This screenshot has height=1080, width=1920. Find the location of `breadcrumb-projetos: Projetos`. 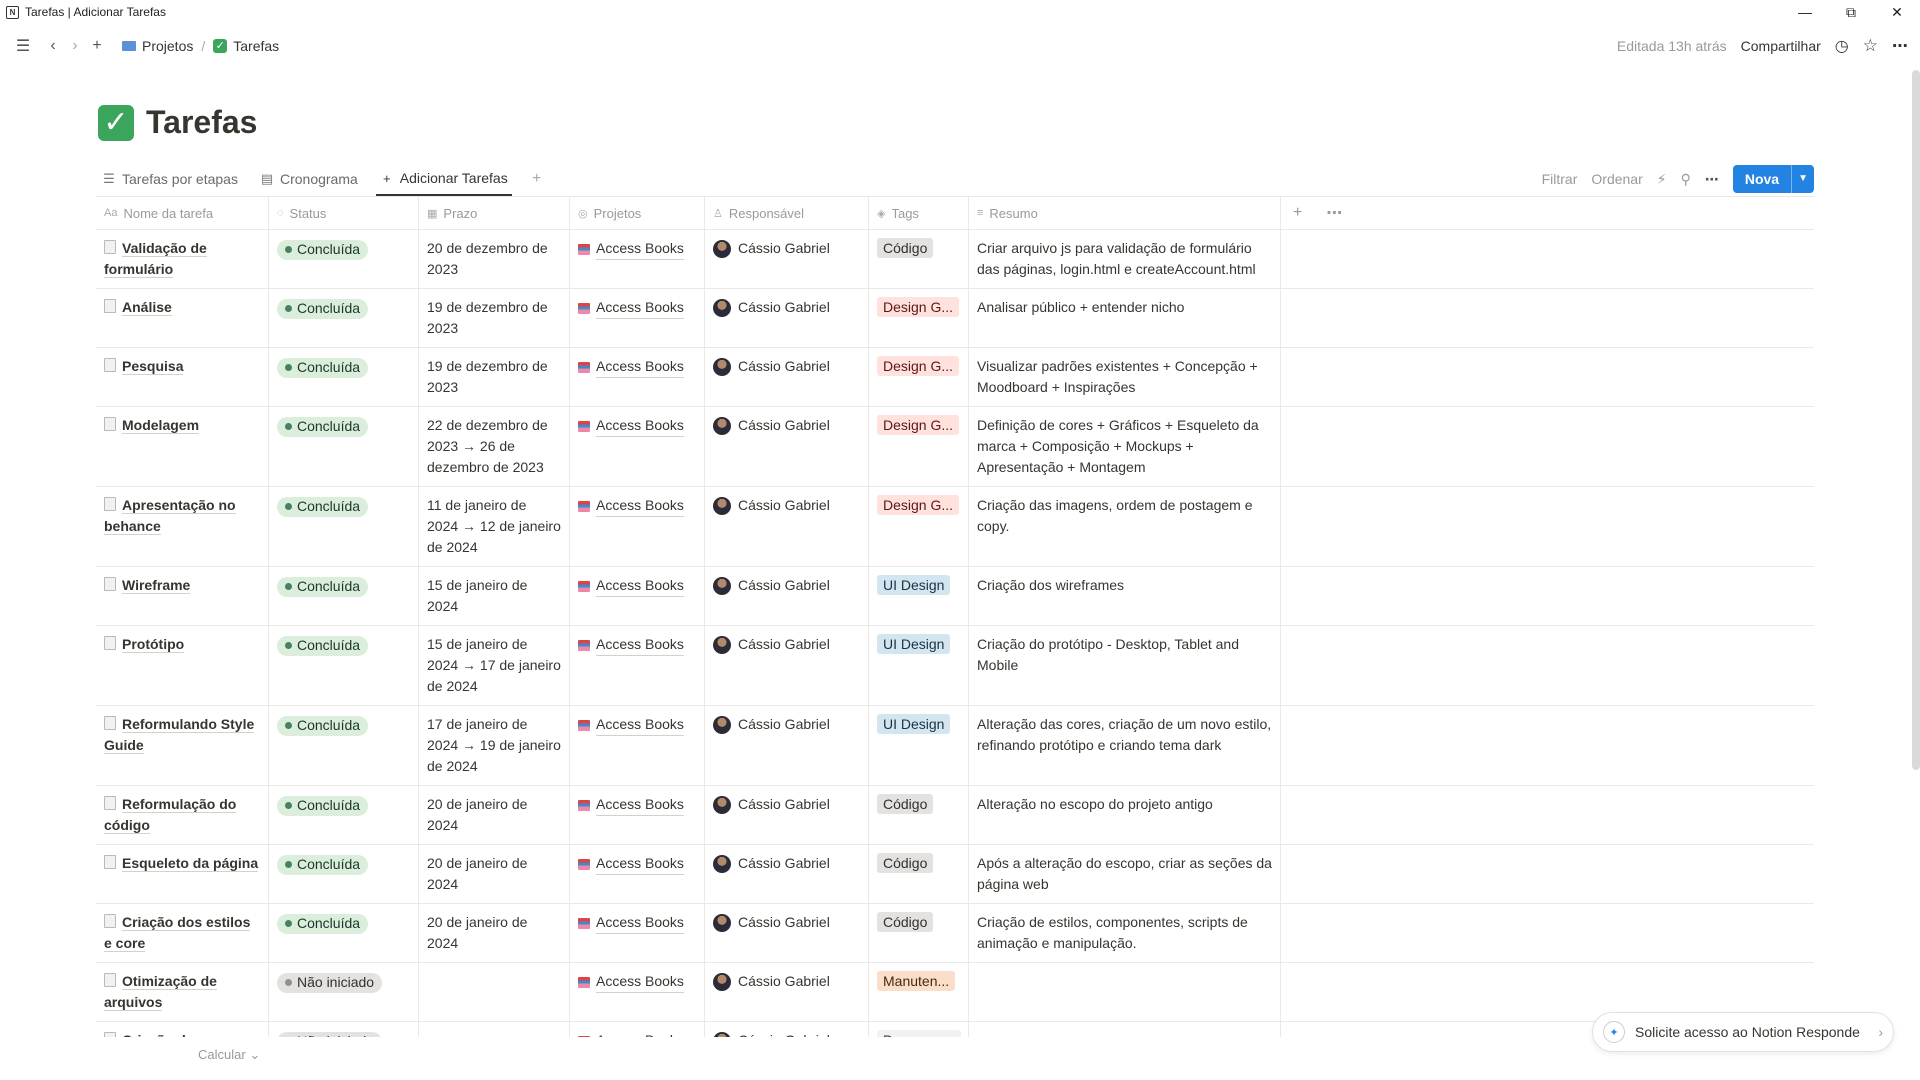

breadcrumb-projetos: Projetos is located at coordinates (157, 46).